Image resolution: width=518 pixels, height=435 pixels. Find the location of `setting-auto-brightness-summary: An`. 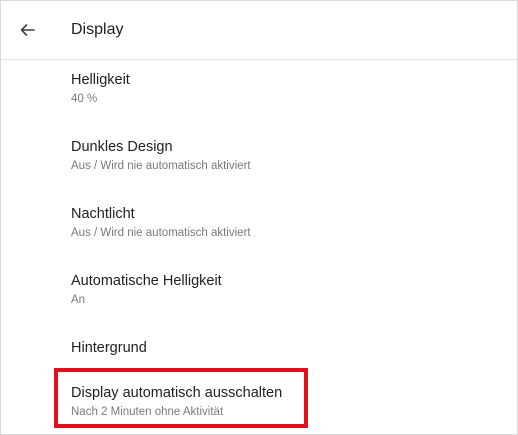

setting-auto-brightness-summary: An is located at coordinates (78, 300).